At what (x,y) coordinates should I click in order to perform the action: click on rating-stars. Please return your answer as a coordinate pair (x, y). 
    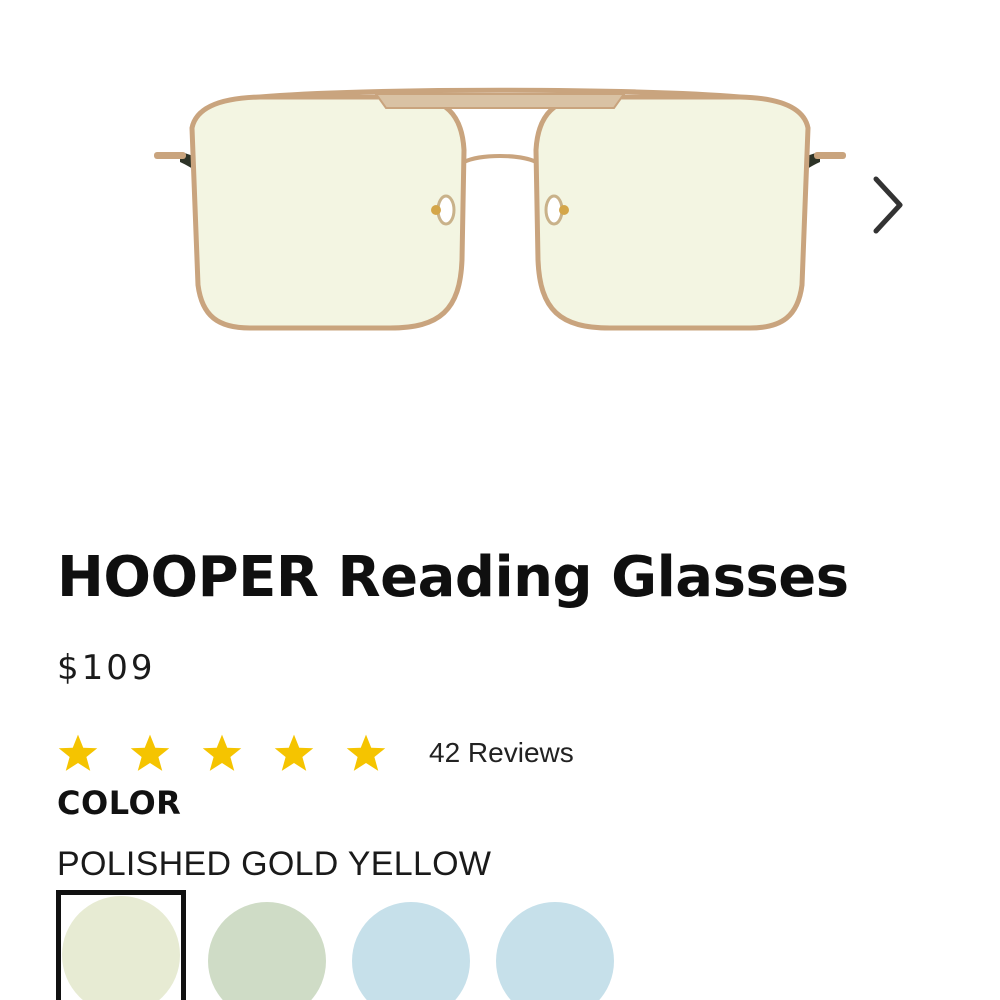
    Looking at the image, I should click on (222, 753).